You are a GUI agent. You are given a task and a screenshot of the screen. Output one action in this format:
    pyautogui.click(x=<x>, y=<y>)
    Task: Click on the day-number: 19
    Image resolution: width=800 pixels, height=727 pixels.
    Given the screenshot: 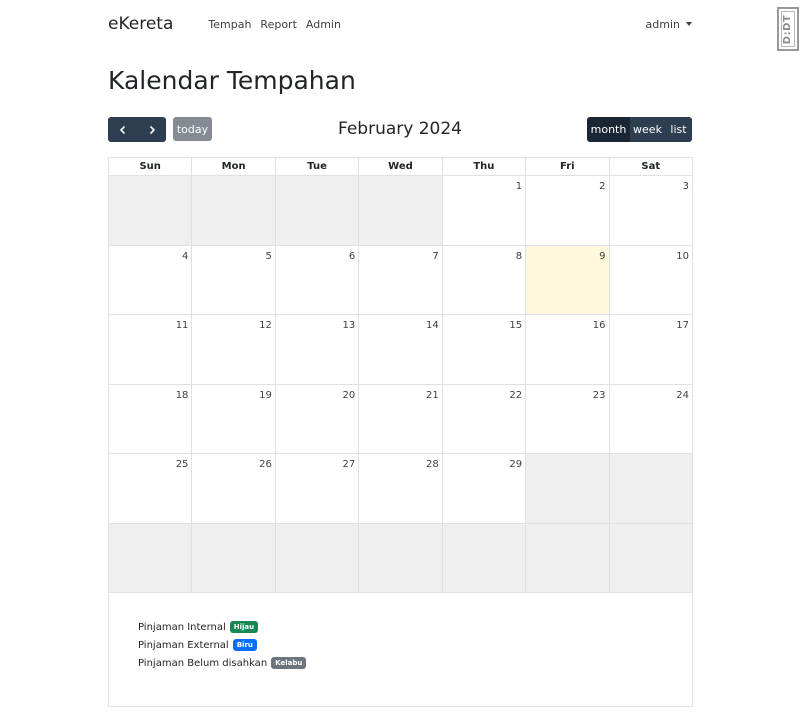 What is the action you would take?
    pyautogui.click(x=265, y=395)
    